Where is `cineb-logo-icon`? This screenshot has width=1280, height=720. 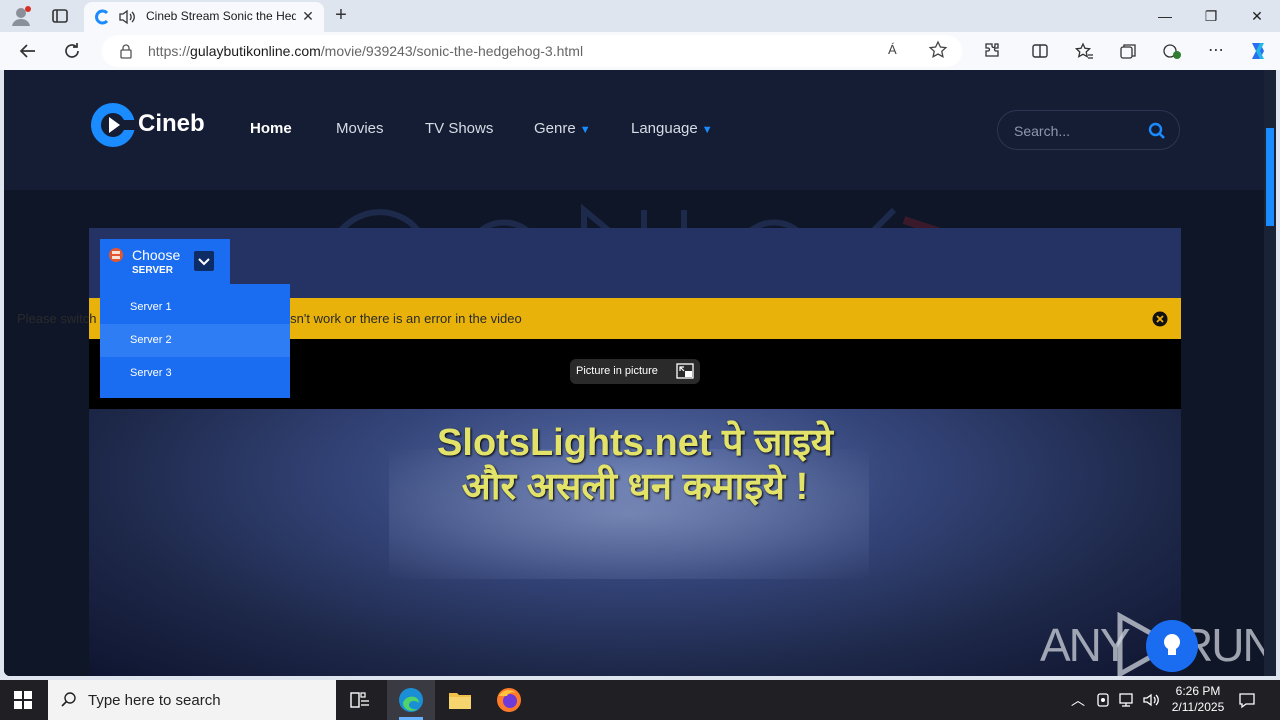 cineb-logo-icon is located at coordinates (113, 125).